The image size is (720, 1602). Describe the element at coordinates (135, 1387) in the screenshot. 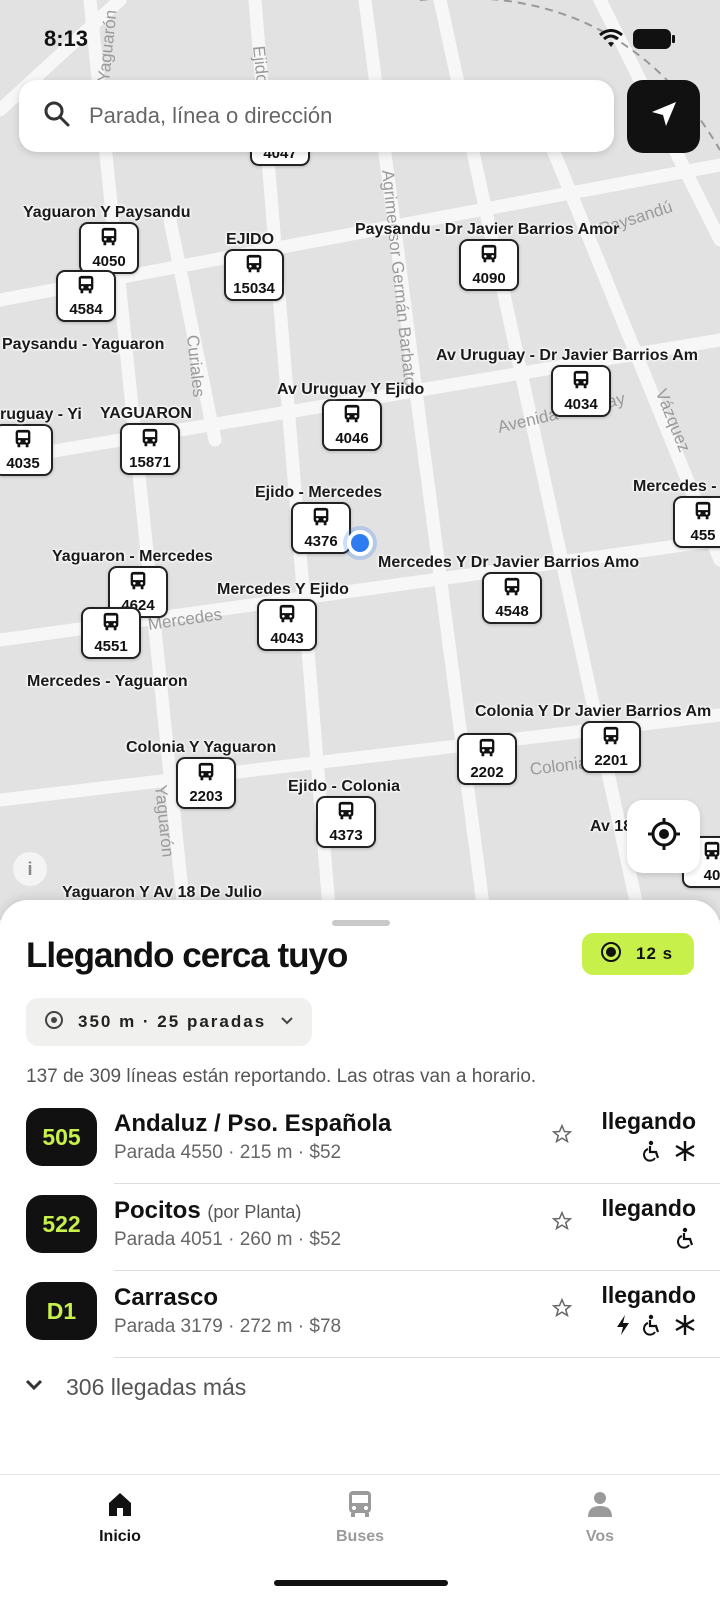

I see `more-arrivals-button: 306 llegadas más` at that location.